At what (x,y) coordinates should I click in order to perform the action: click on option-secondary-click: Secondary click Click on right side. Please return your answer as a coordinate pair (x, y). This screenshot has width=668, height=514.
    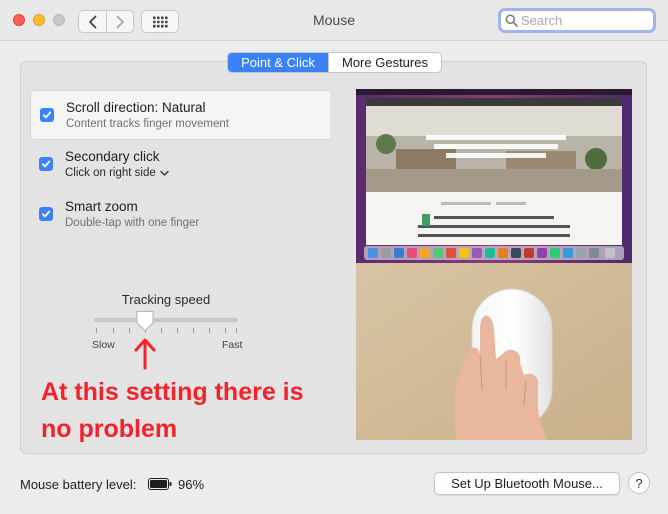
    Looking at the image, I should click on (180, 165).